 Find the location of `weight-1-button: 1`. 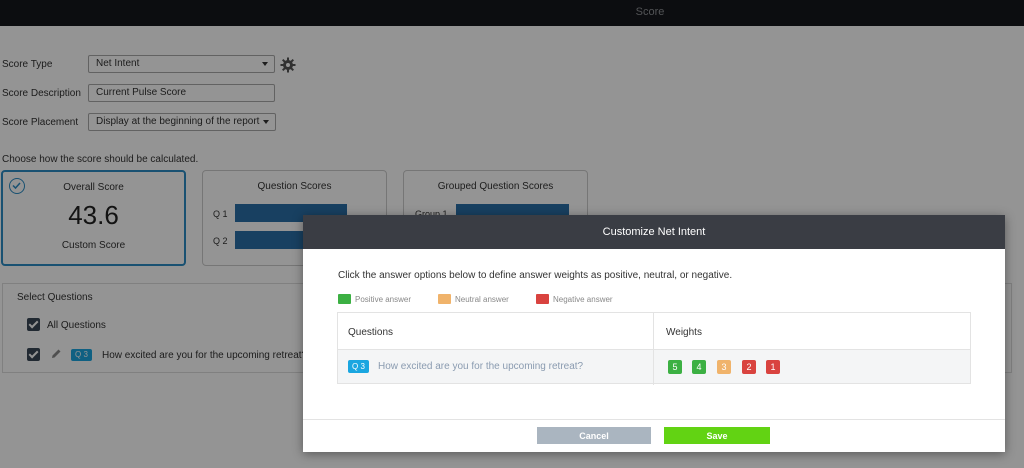

weight-1-button: 1 is located at coordinates (773, 367).